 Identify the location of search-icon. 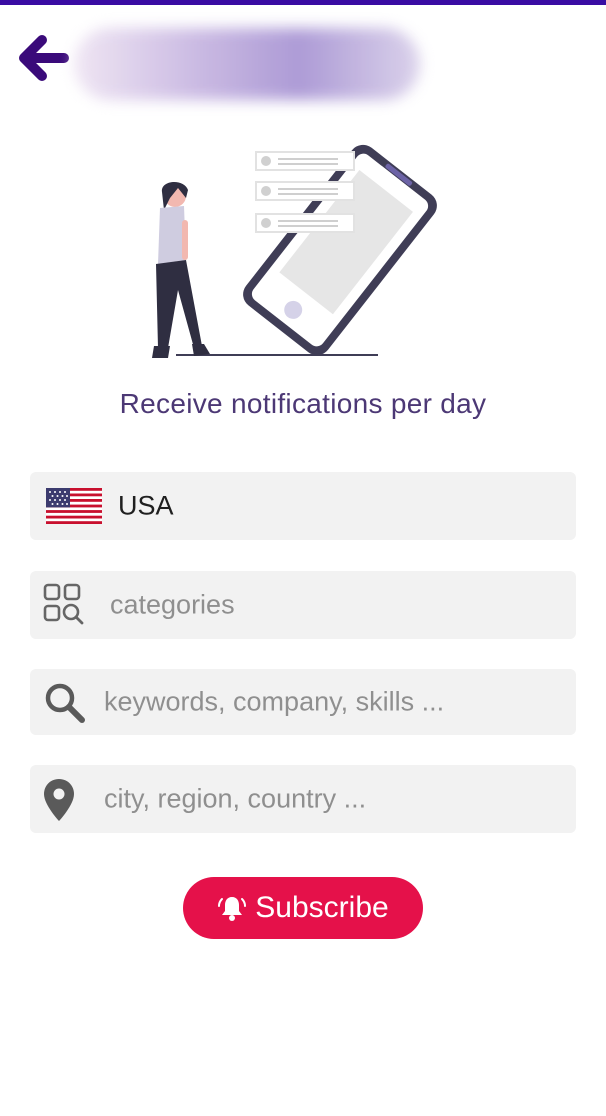
(65, 703).